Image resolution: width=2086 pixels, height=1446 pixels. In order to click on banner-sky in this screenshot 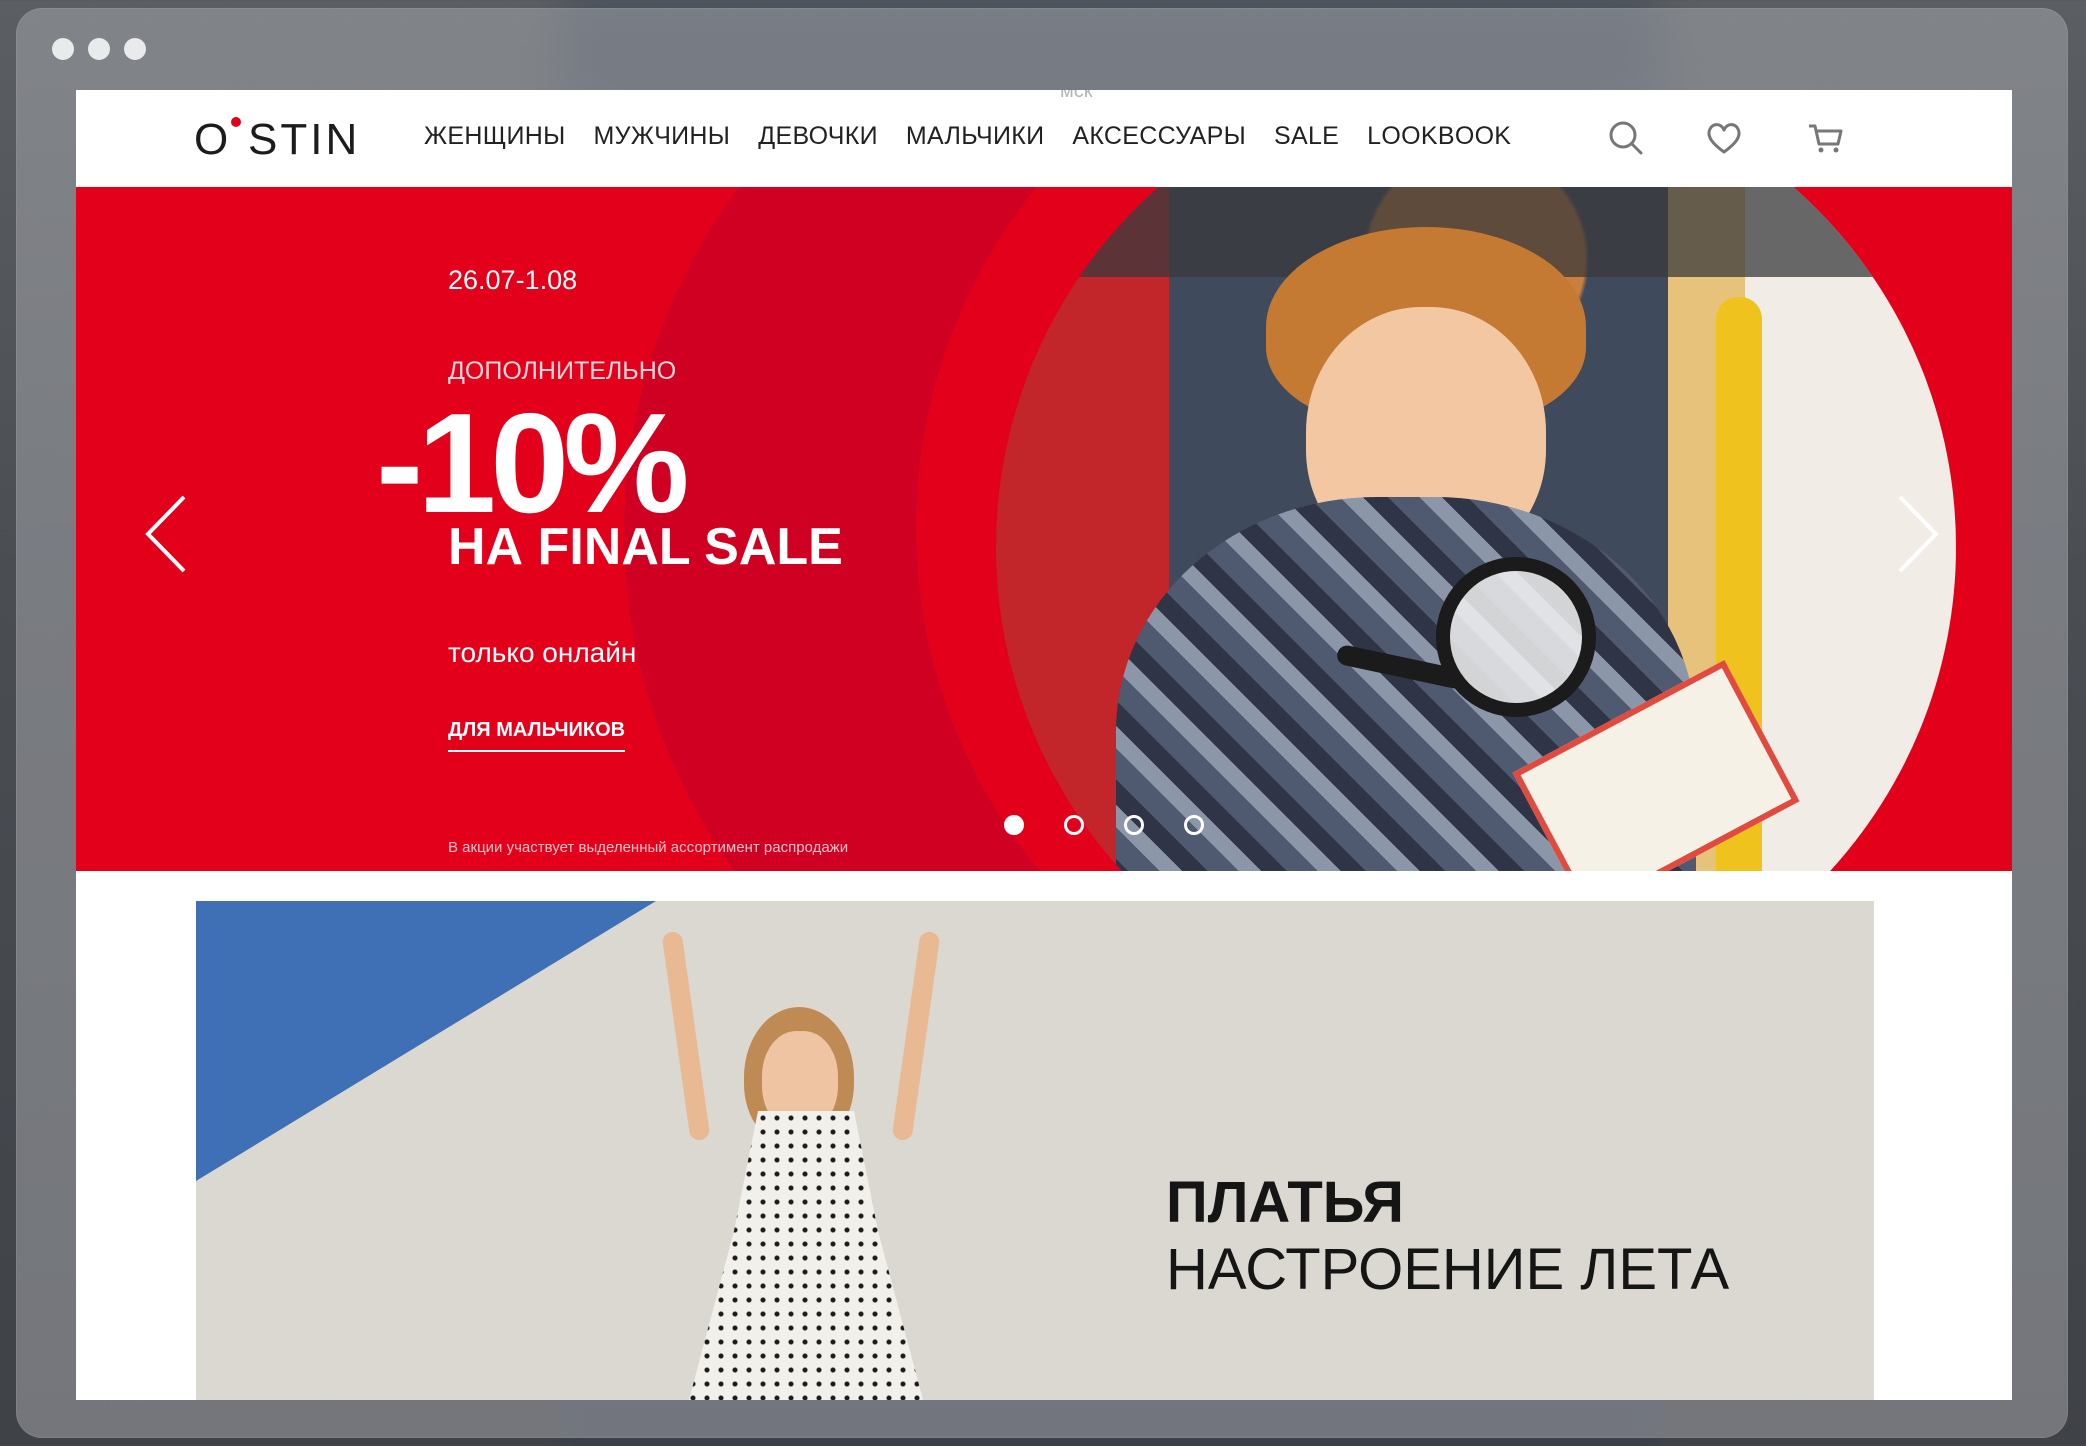, I will do `click(426, 1041)`.